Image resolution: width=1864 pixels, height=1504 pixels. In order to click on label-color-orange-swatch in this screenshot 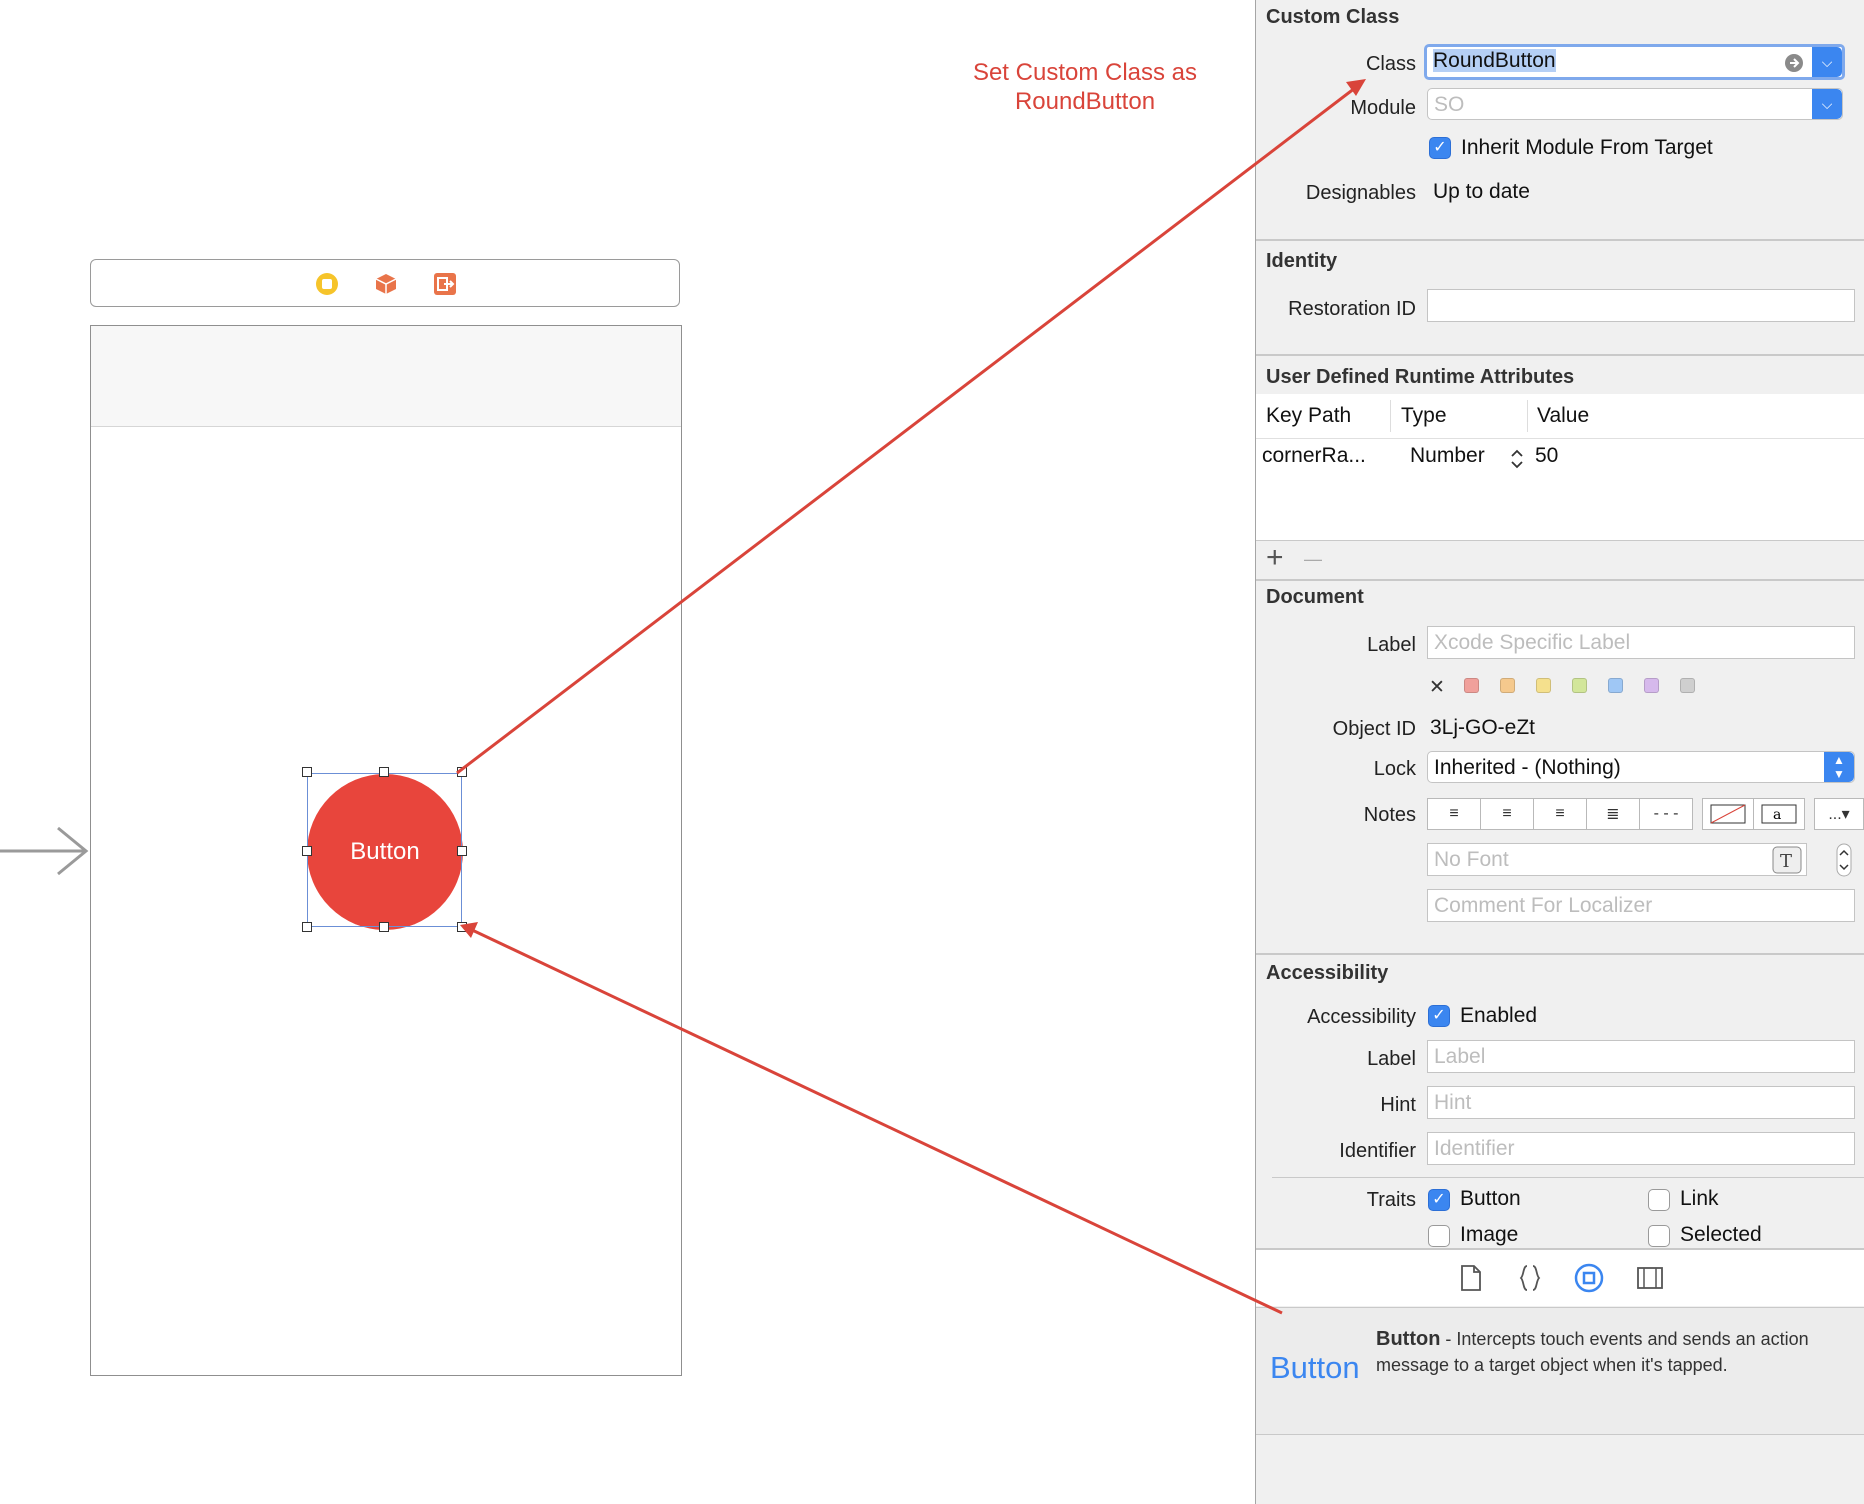, I will do `click(1507, 685)`.